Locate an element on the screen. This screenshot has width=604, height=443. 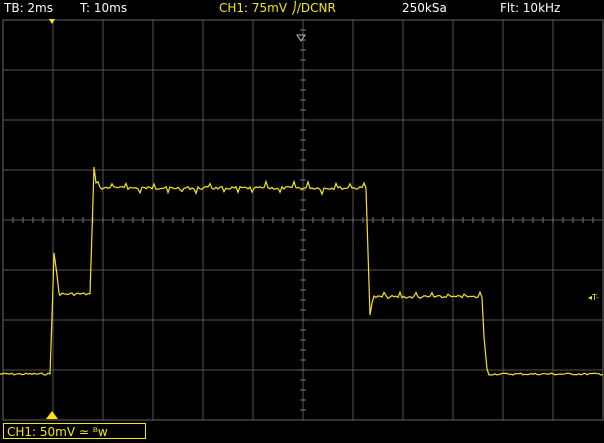
trigger-position-marker-bottom is located at coordinates (52, 415).